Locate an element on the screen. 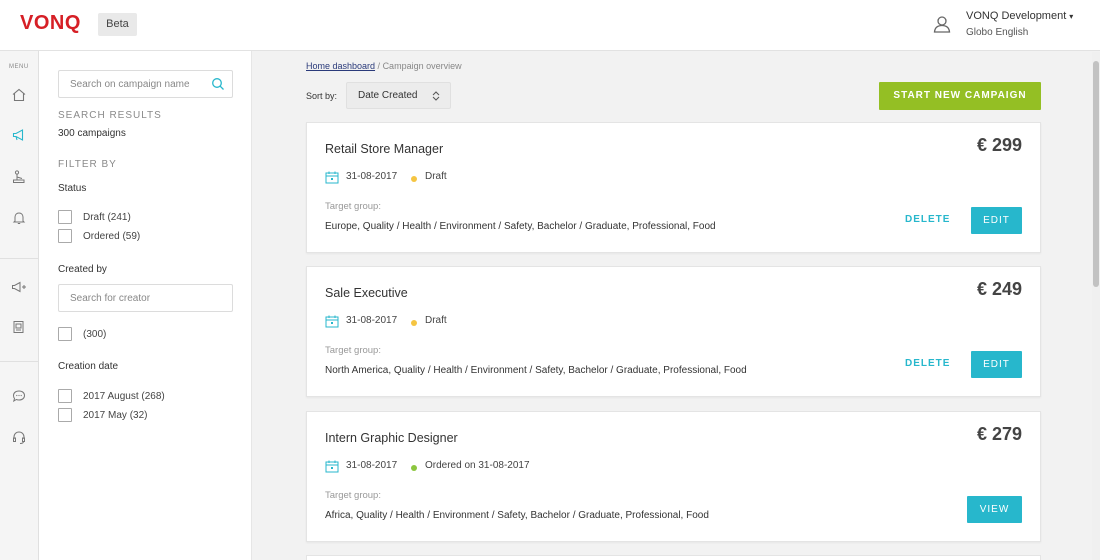 The width and height of the screenshot is (1100, 560). campaign-search-input is located at coordinates (134, 84).